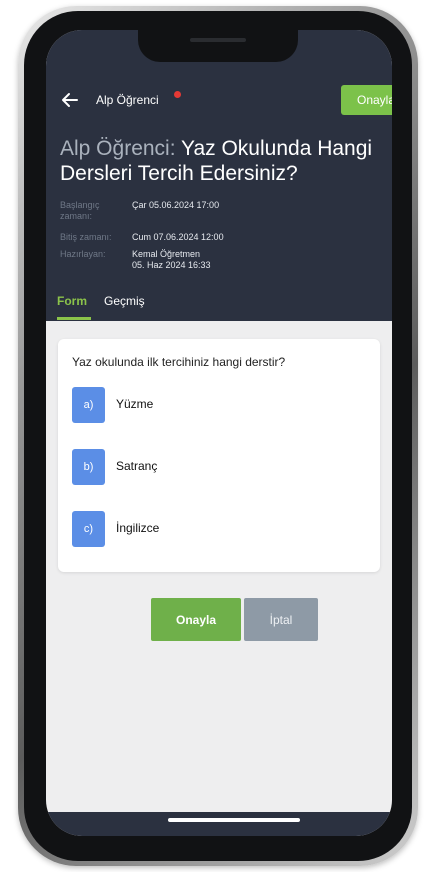 The height and width of the screenshot is (872, 435). I want to click on option-text: Satranç, so click(137, 466).